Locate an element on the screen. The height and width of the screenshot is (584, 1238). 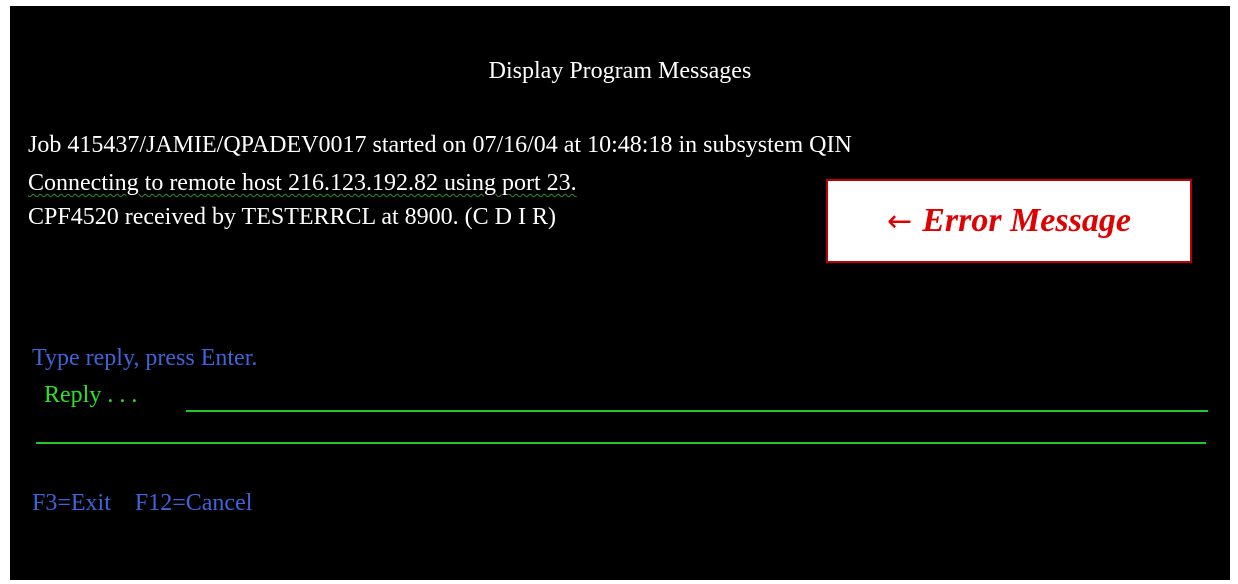
f12-cancel-key: F12=Cancel is located at coordinates (194, 503).